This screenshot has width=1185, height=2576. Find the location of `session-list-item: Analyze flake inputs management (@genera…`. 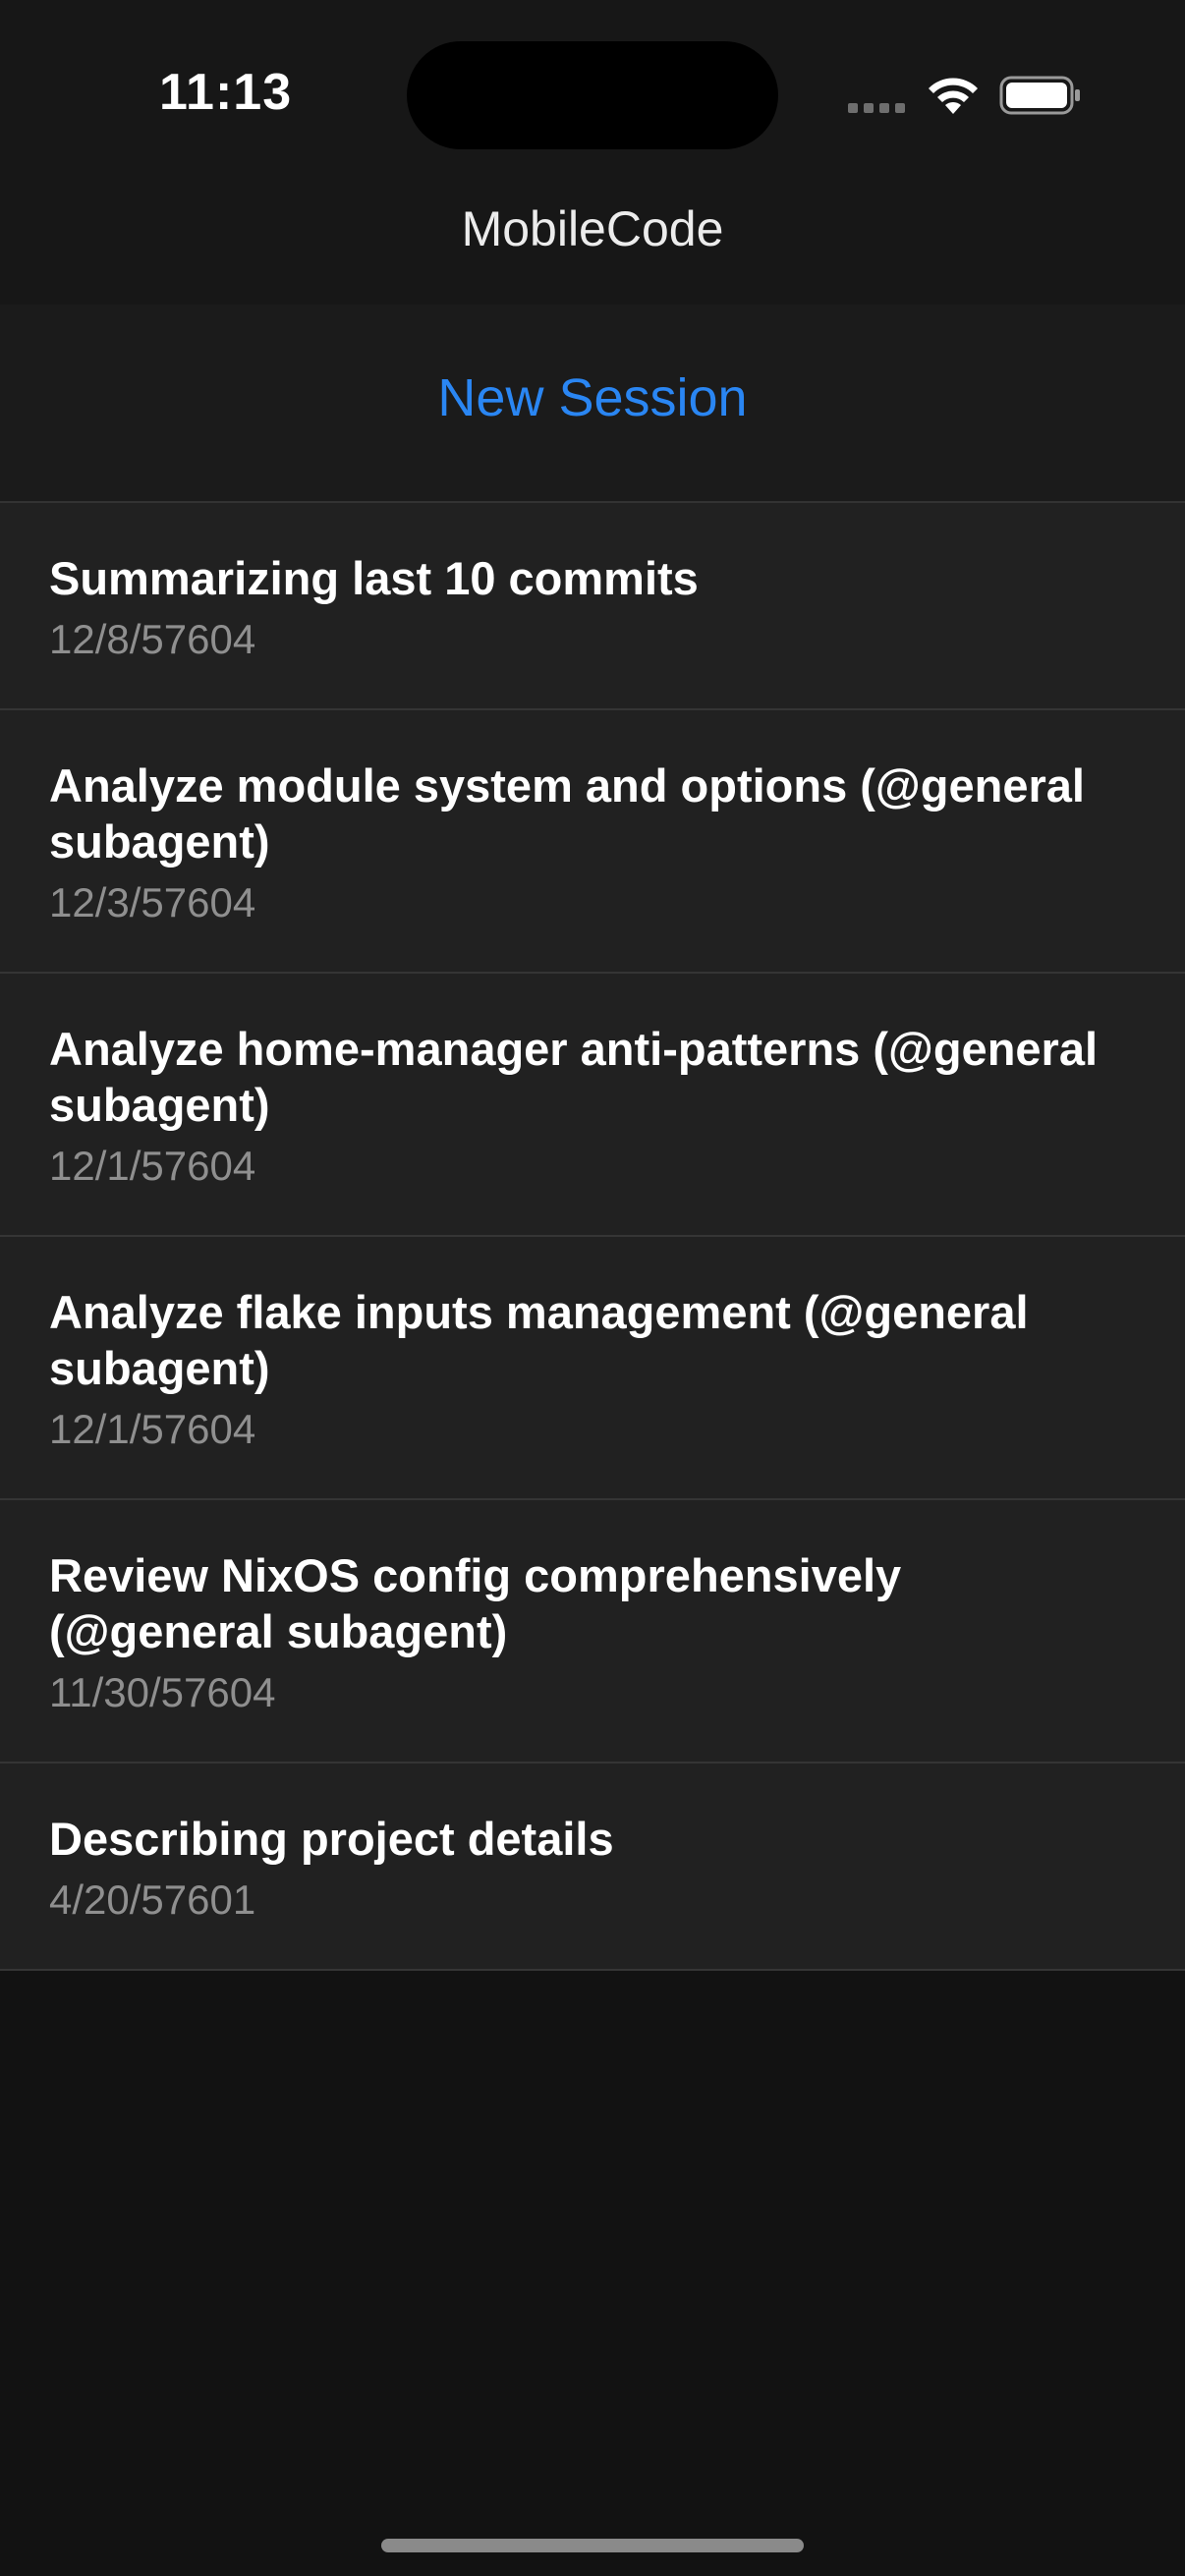

session-list-item: Analyze flake inputs management (@genera… is located at coordinates (592, 1368).